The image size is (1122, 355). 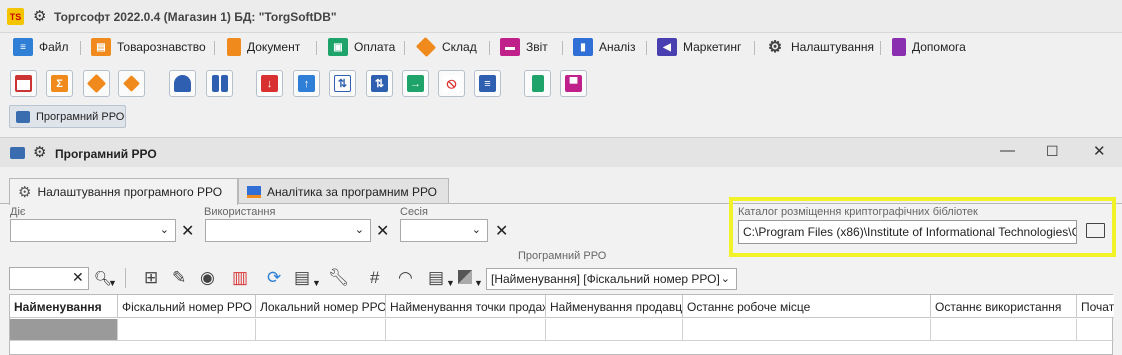 What do you see at coordinates (667, 47) in the screenshot?
I see `megaphone-icon: ◀` at bounding box center [667, 47].